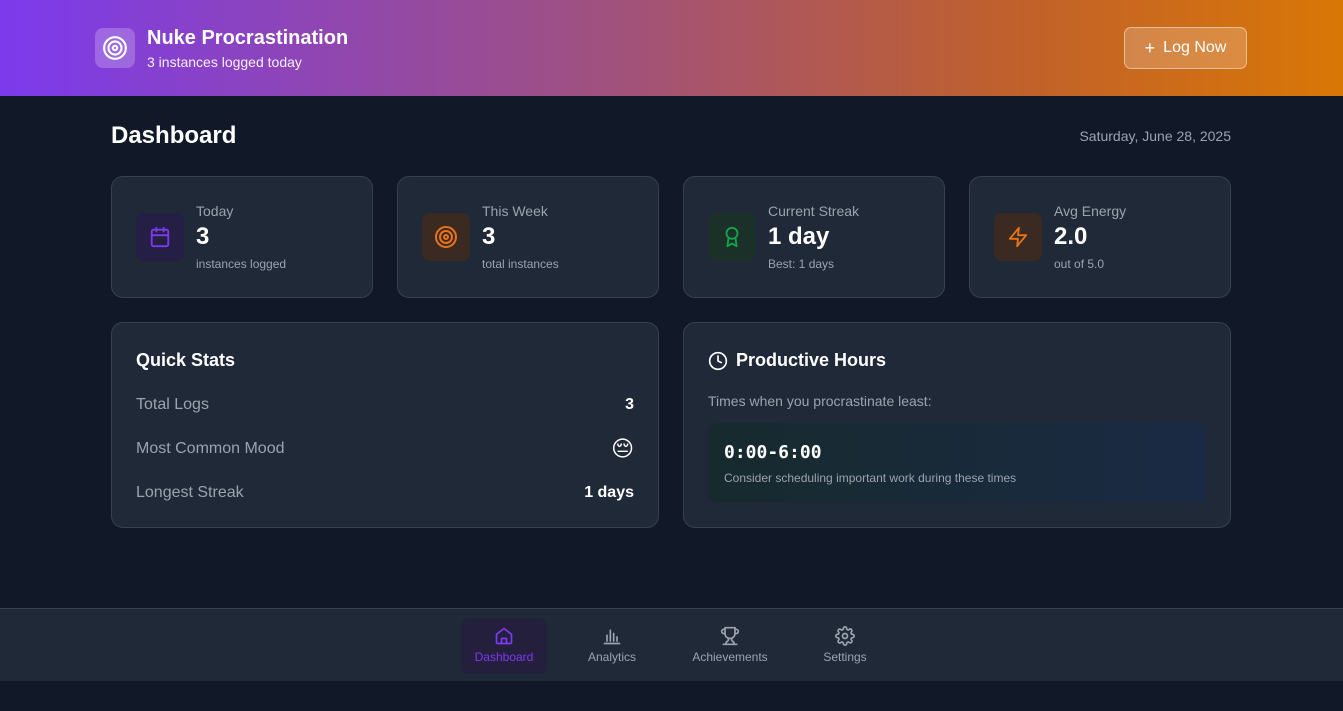 This screenshot has width=1343, height=711. What do you see at coordinates (799, 236) in the screenshot?
I see `stat-value: 1 day` at bounding box center [799, 236].